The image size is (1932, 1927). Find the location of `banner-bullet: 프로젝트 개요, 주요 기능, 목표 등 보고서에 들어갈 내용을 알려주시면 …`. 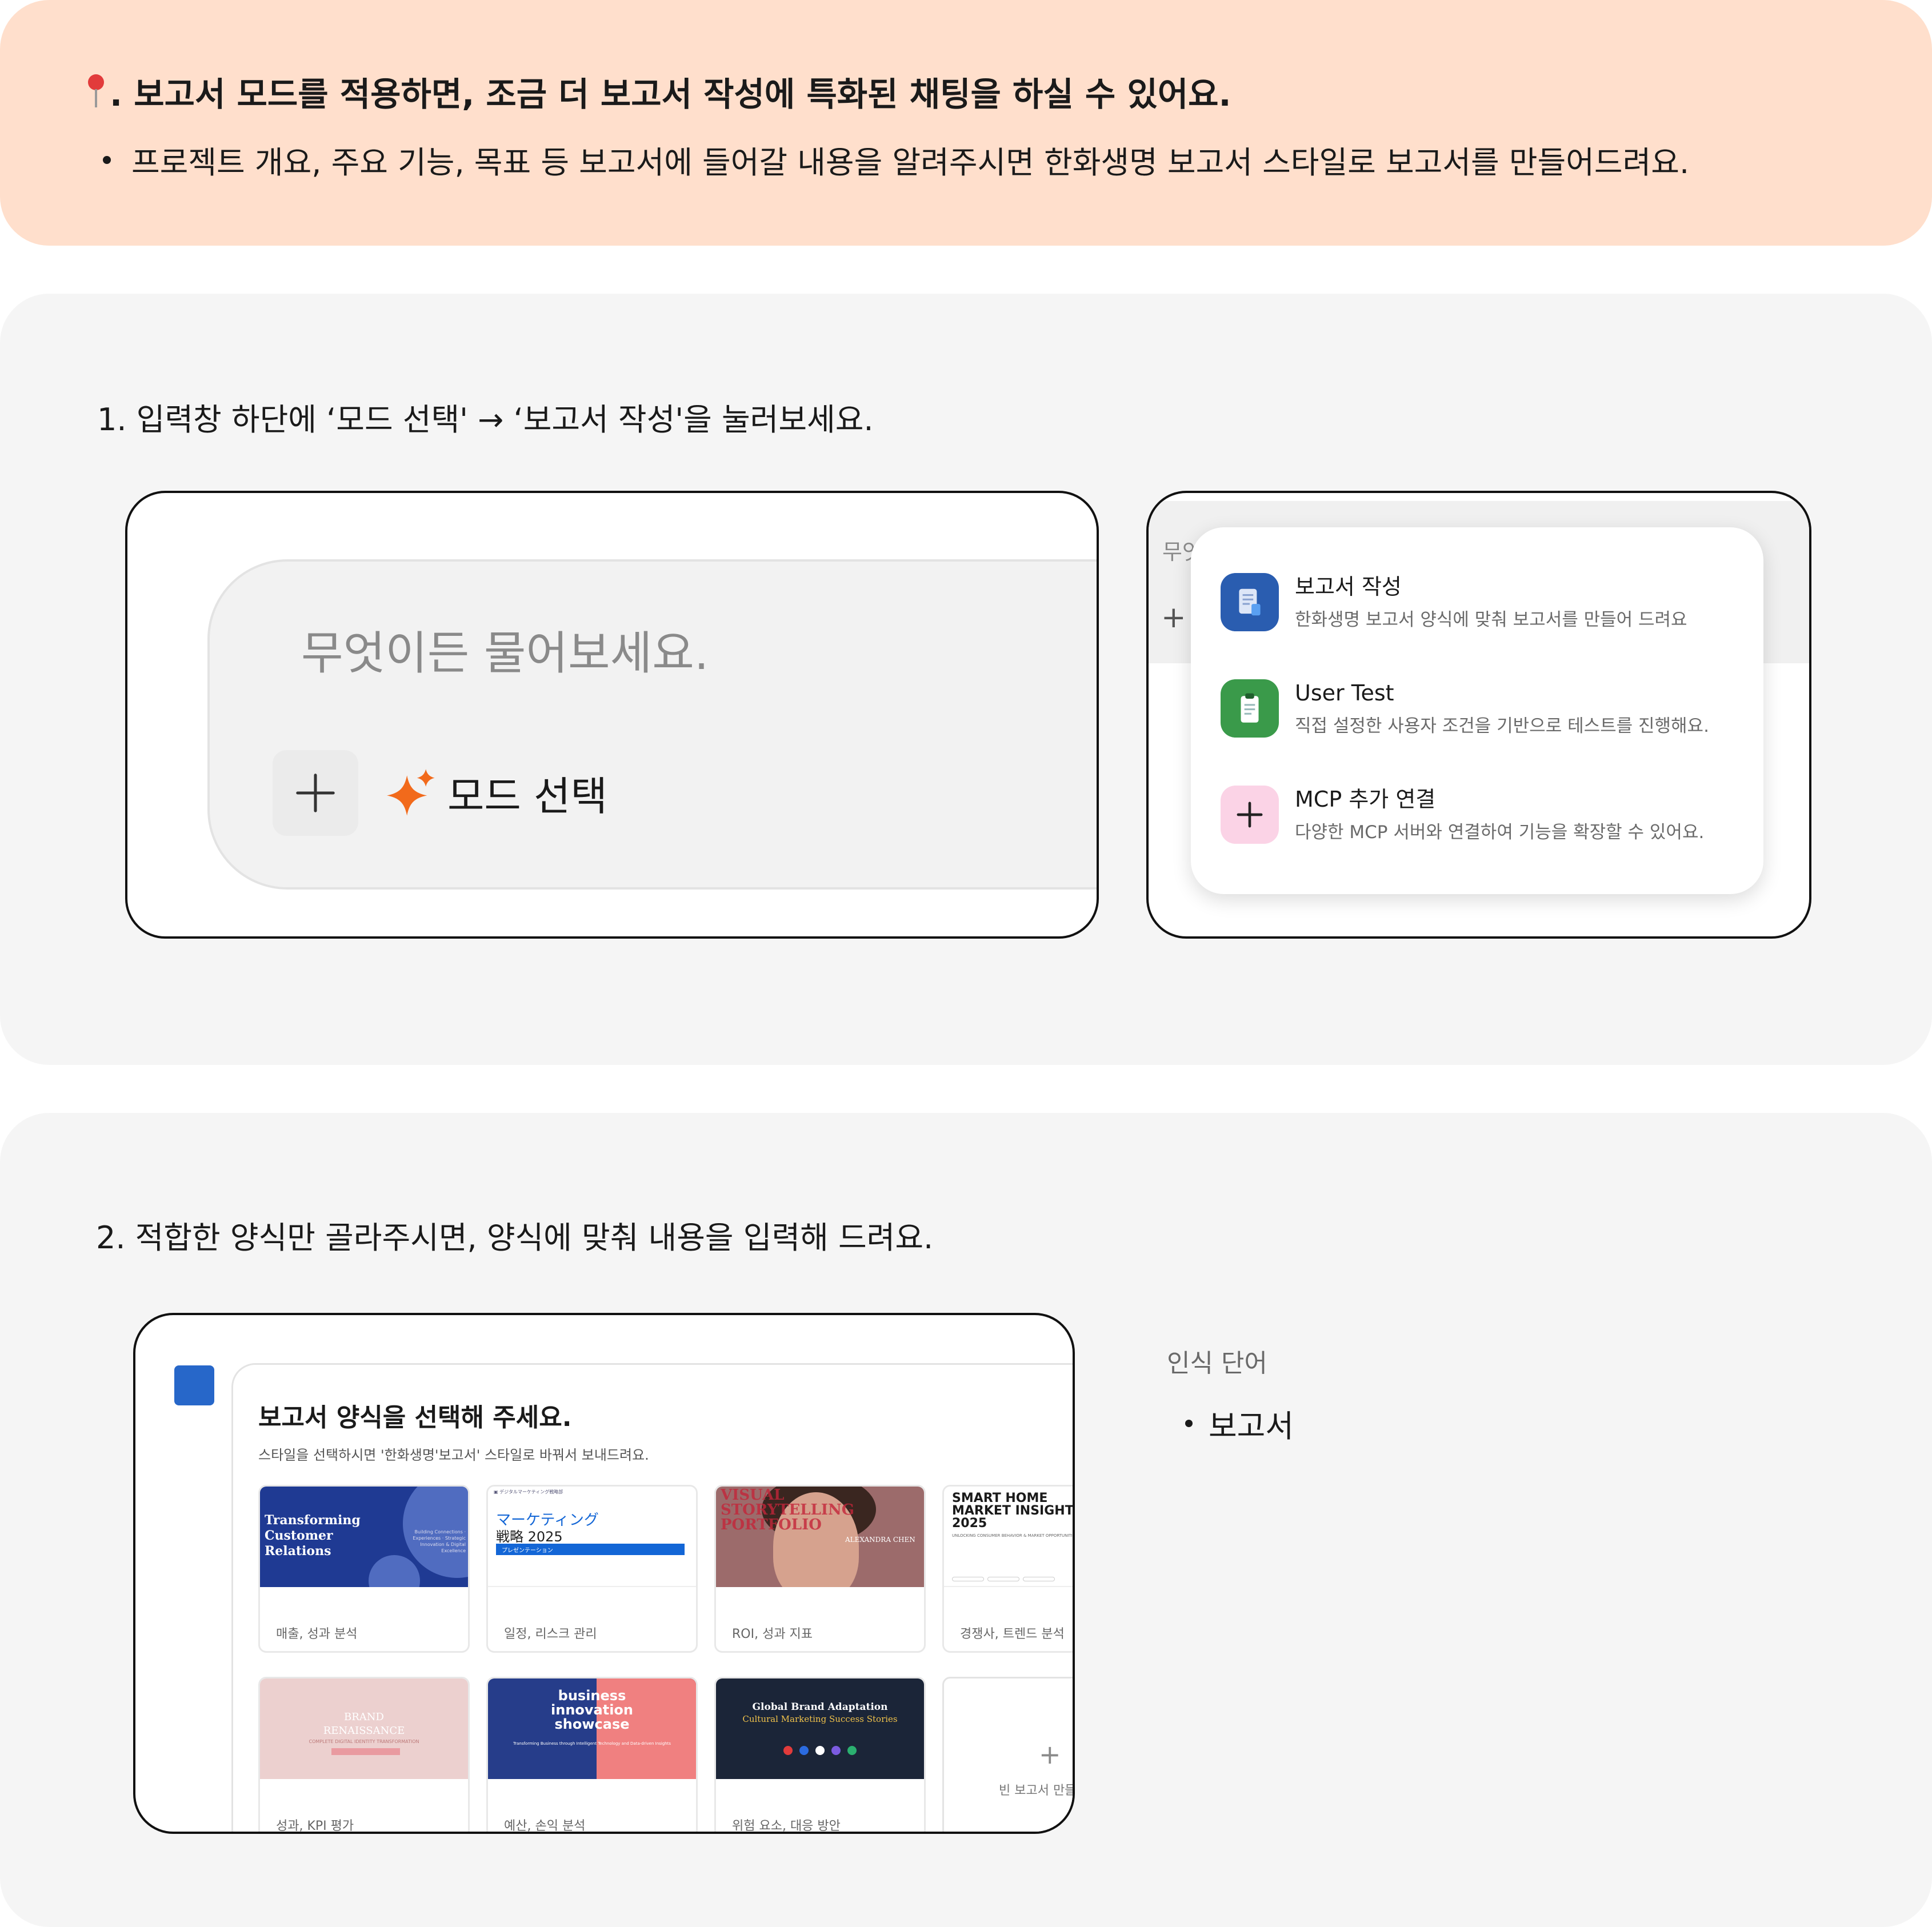

banner-bullet: 프로젝트 개요, 주요 기능, 목표 등 보고서에 들어갈 내용을 알려주시면 … is located at coordinates (896, 159).